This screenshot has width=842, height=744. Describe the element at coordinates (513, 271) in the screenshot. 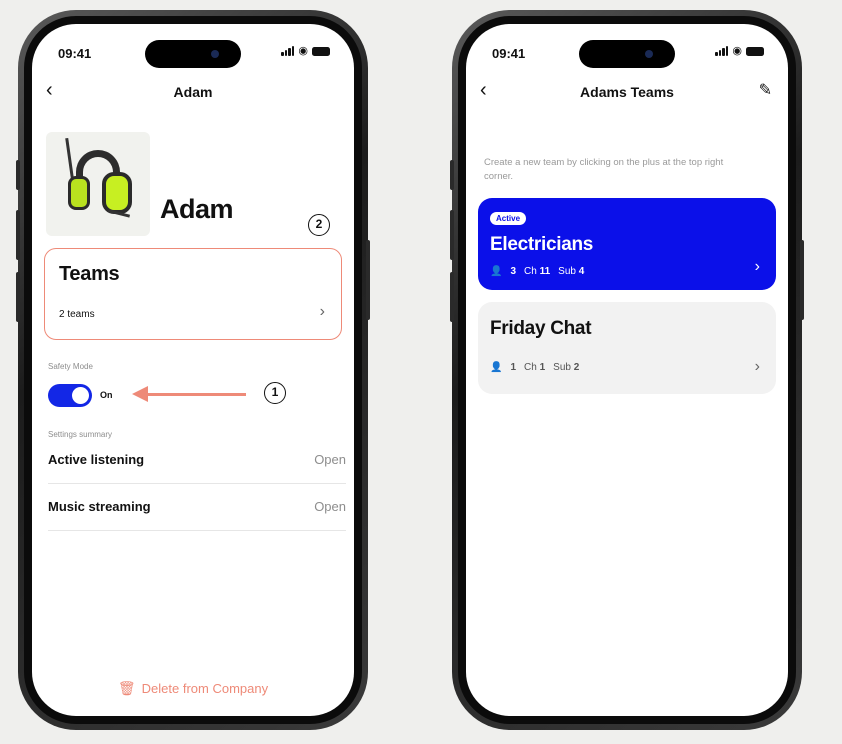

I see `members-count: 3` at that location.